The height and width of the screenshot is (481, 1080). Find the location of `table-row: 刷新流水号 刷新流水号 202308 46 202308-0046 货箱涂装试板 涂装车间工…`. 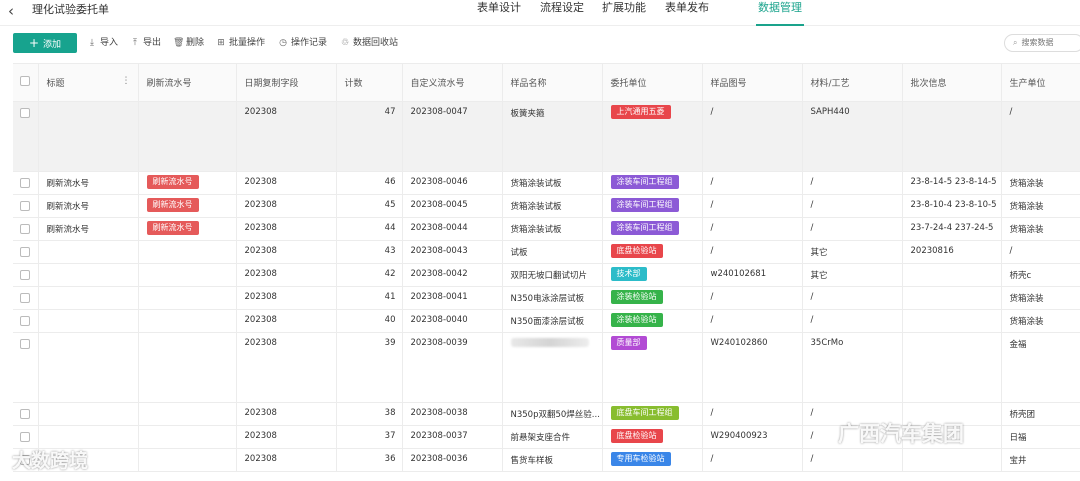

table-row: 刷新流水号 刷新流水号 202308 46 202308-0046 货箱涂装试板 涂装车间工… is located at coordinates (546, 183).